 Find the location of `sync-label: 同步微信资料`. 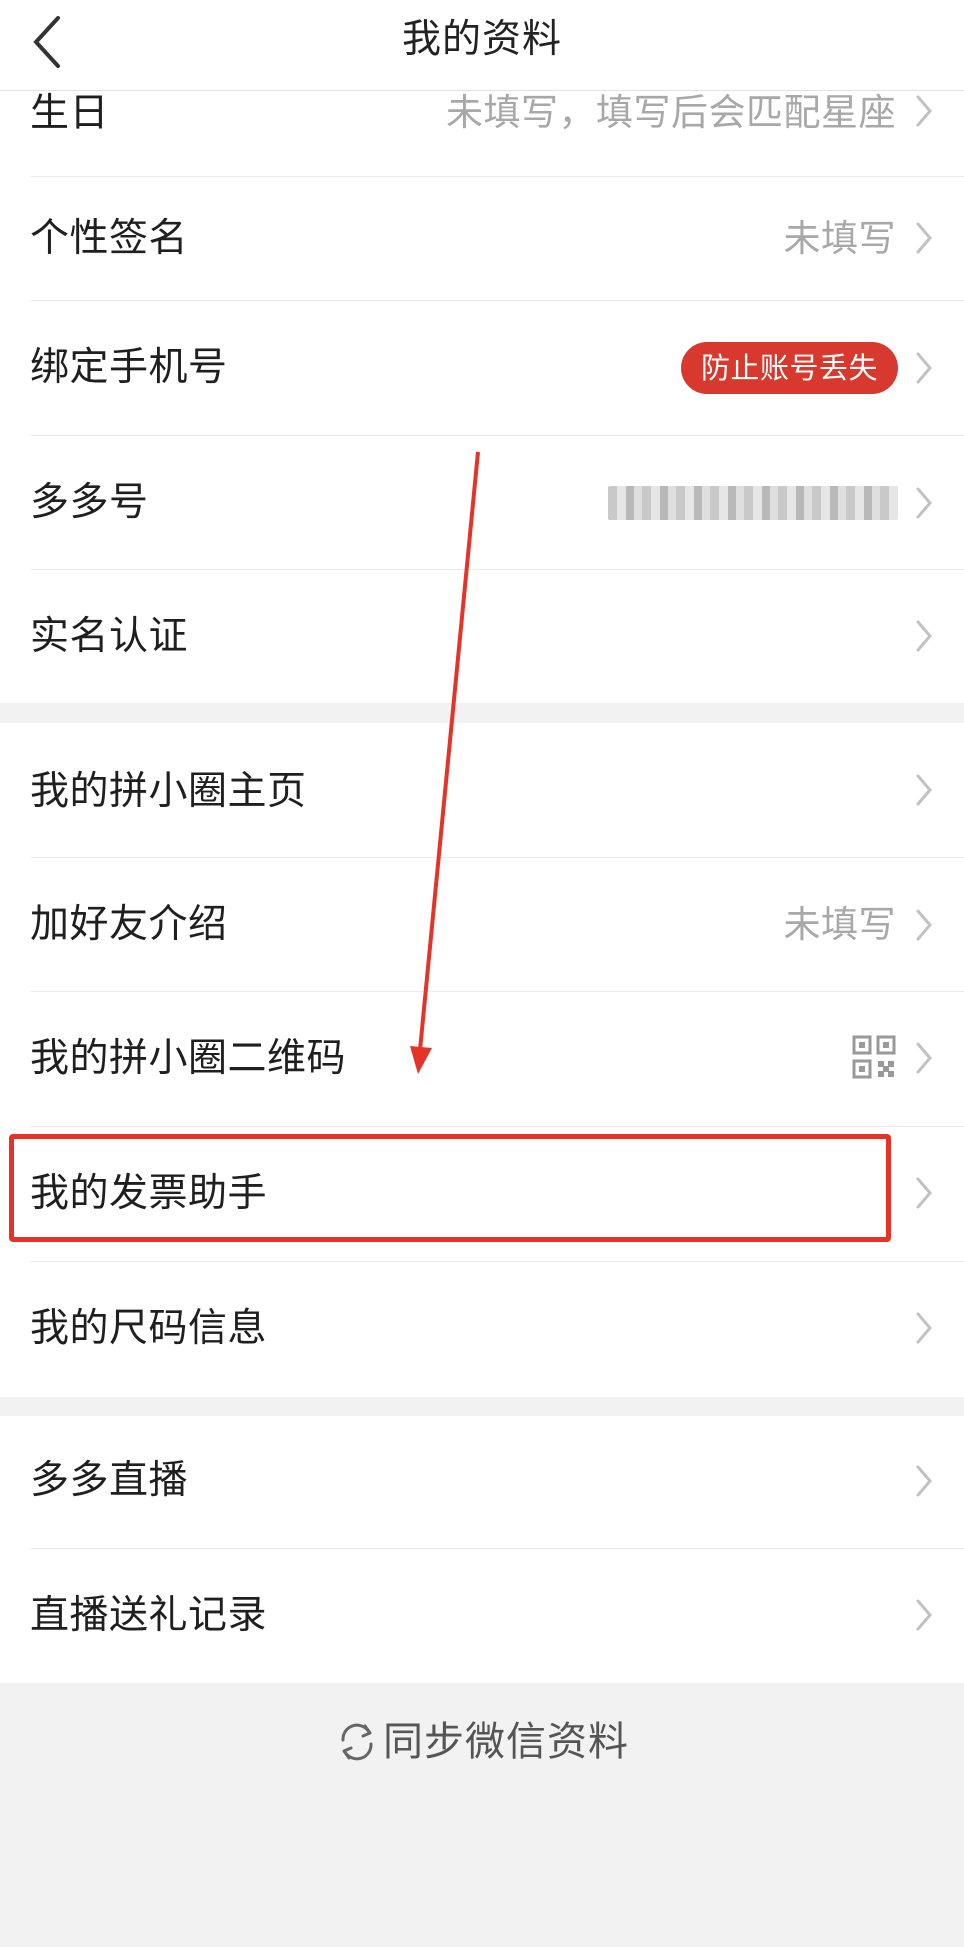

sync-label: 同步微信资料 is located at coordinates (506, 1742).